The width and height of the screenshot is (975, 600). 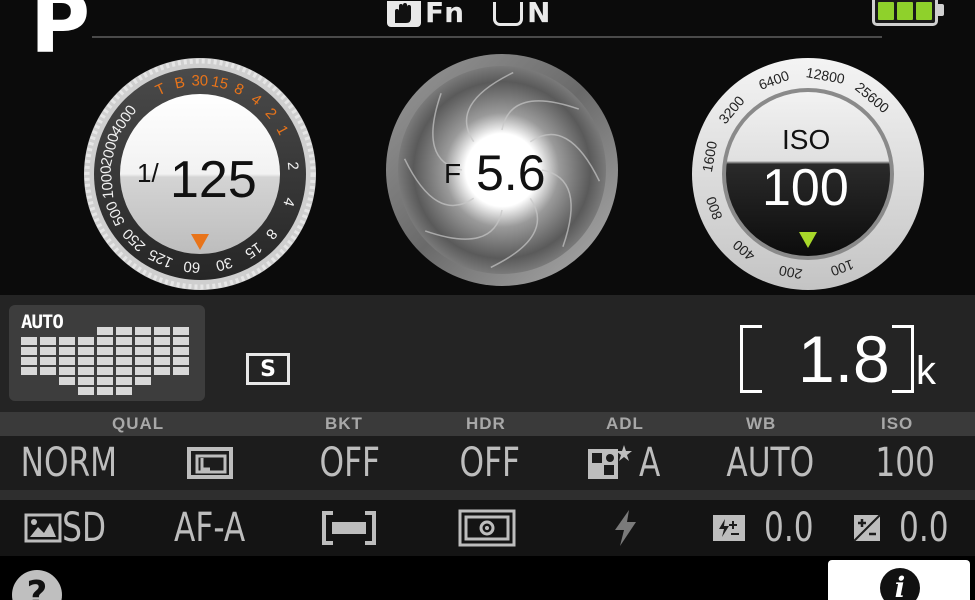 I want to click on n-assignment: N, so click(x=521, y=14).